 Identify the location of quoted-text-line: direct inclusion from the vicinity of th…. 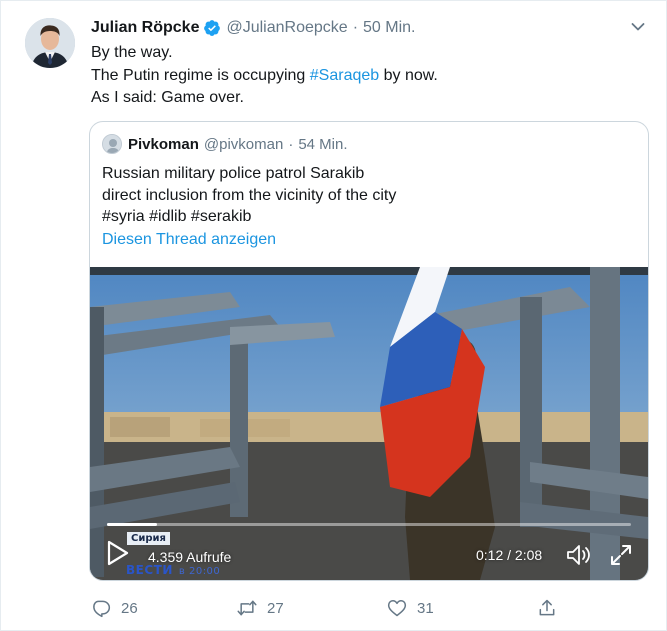
(249, 195).